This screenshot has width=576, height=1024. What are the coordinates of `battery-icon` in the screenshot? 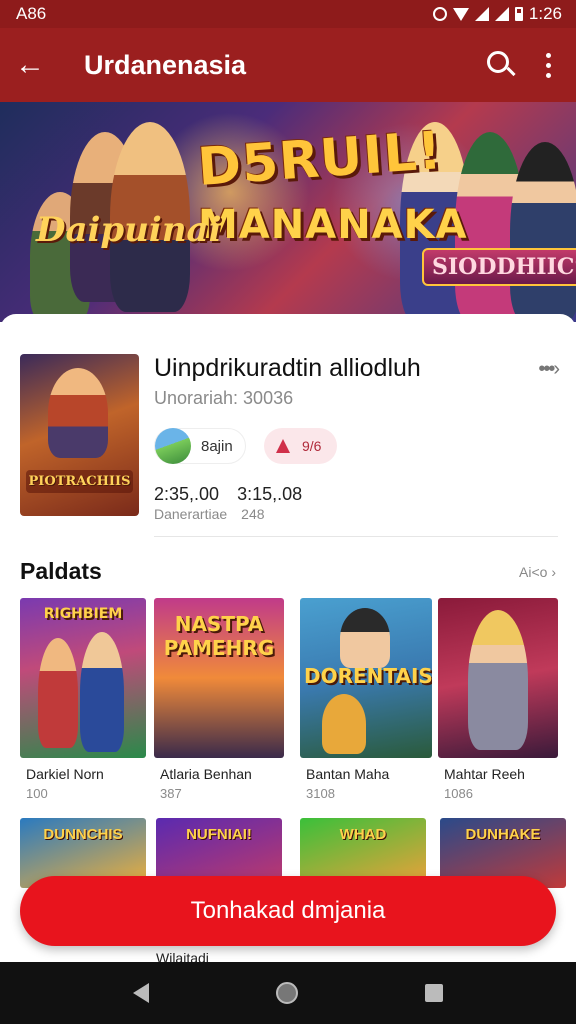 It's located at (518, 14).